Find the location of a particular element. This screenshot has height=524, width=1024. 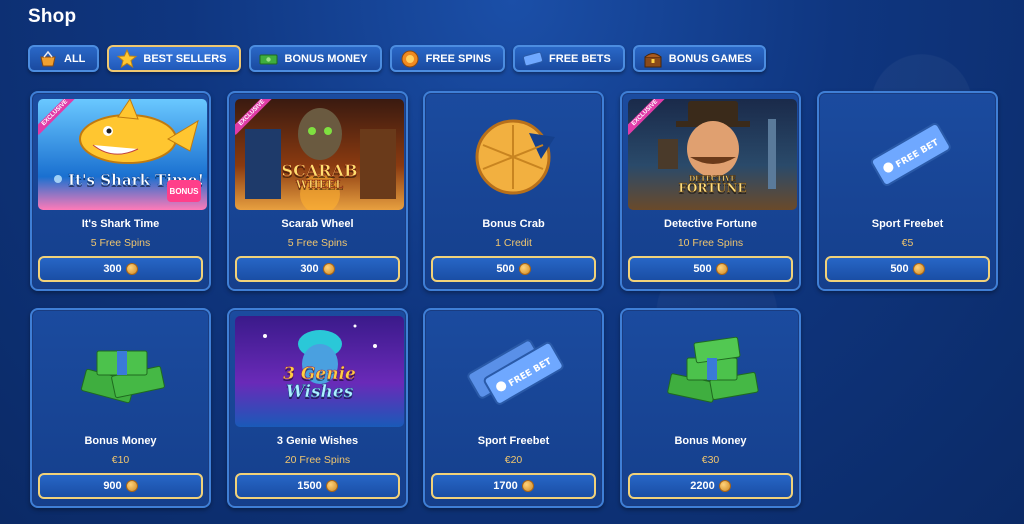

tab-label: ALL is located at coordinates (75, 58).